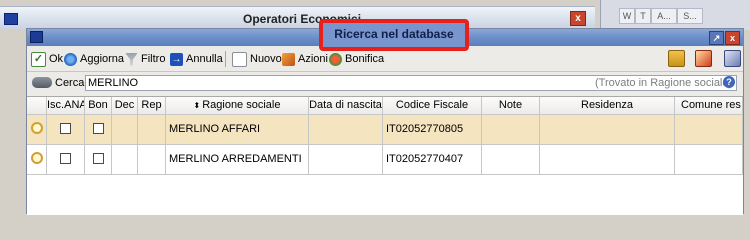 This screenshot has width=750, height=240. I want to click on toolbar-letter-w: W, so click(627, 16).